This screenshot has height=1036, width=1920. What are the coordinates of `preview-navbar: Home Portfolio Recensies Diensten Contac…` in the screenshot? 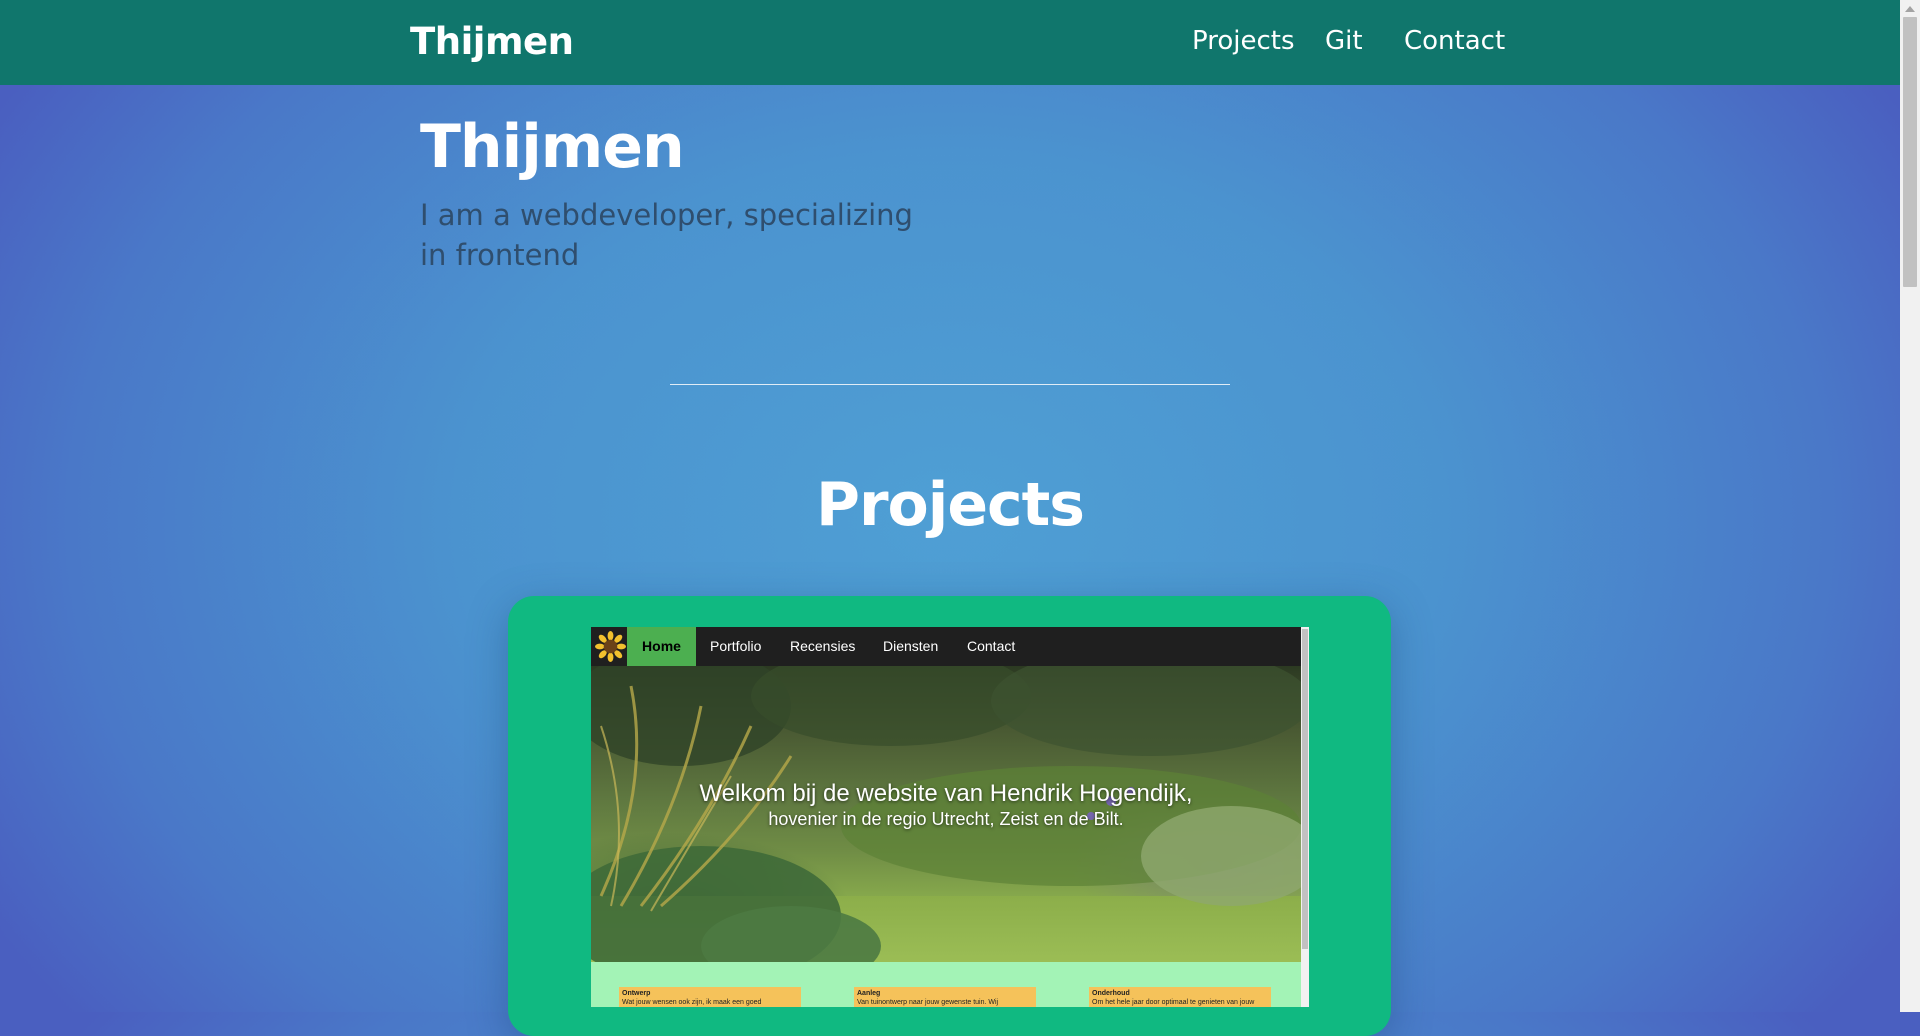 It's located at (946, 646).